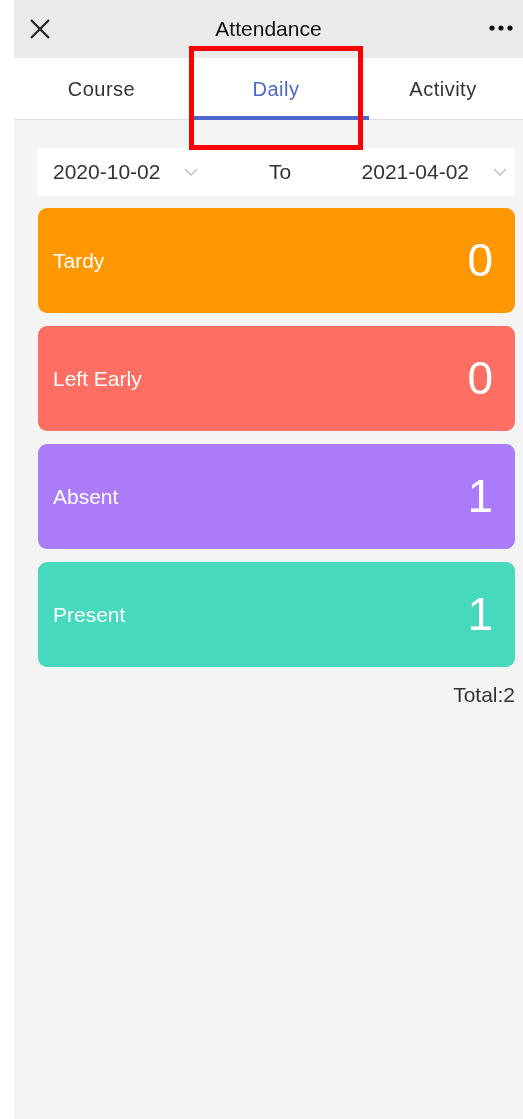  I want to click on window-title: Attendance, so click(268, 29).